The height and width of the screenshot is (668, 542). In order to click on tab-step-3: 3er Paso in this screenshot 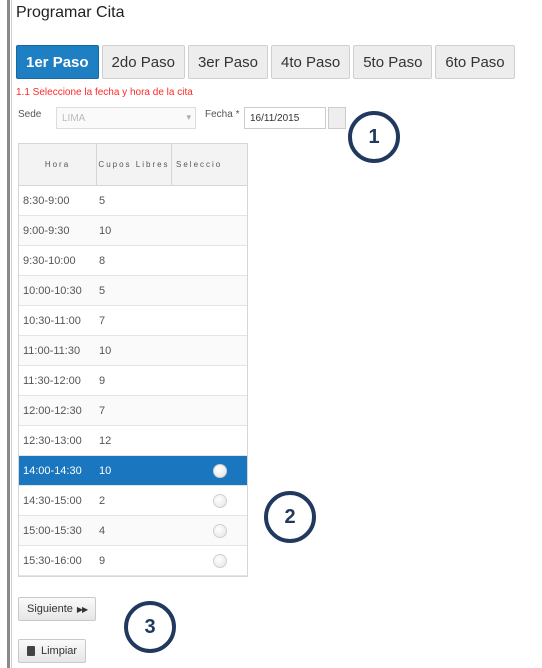, I will do `click(227, 62)`.